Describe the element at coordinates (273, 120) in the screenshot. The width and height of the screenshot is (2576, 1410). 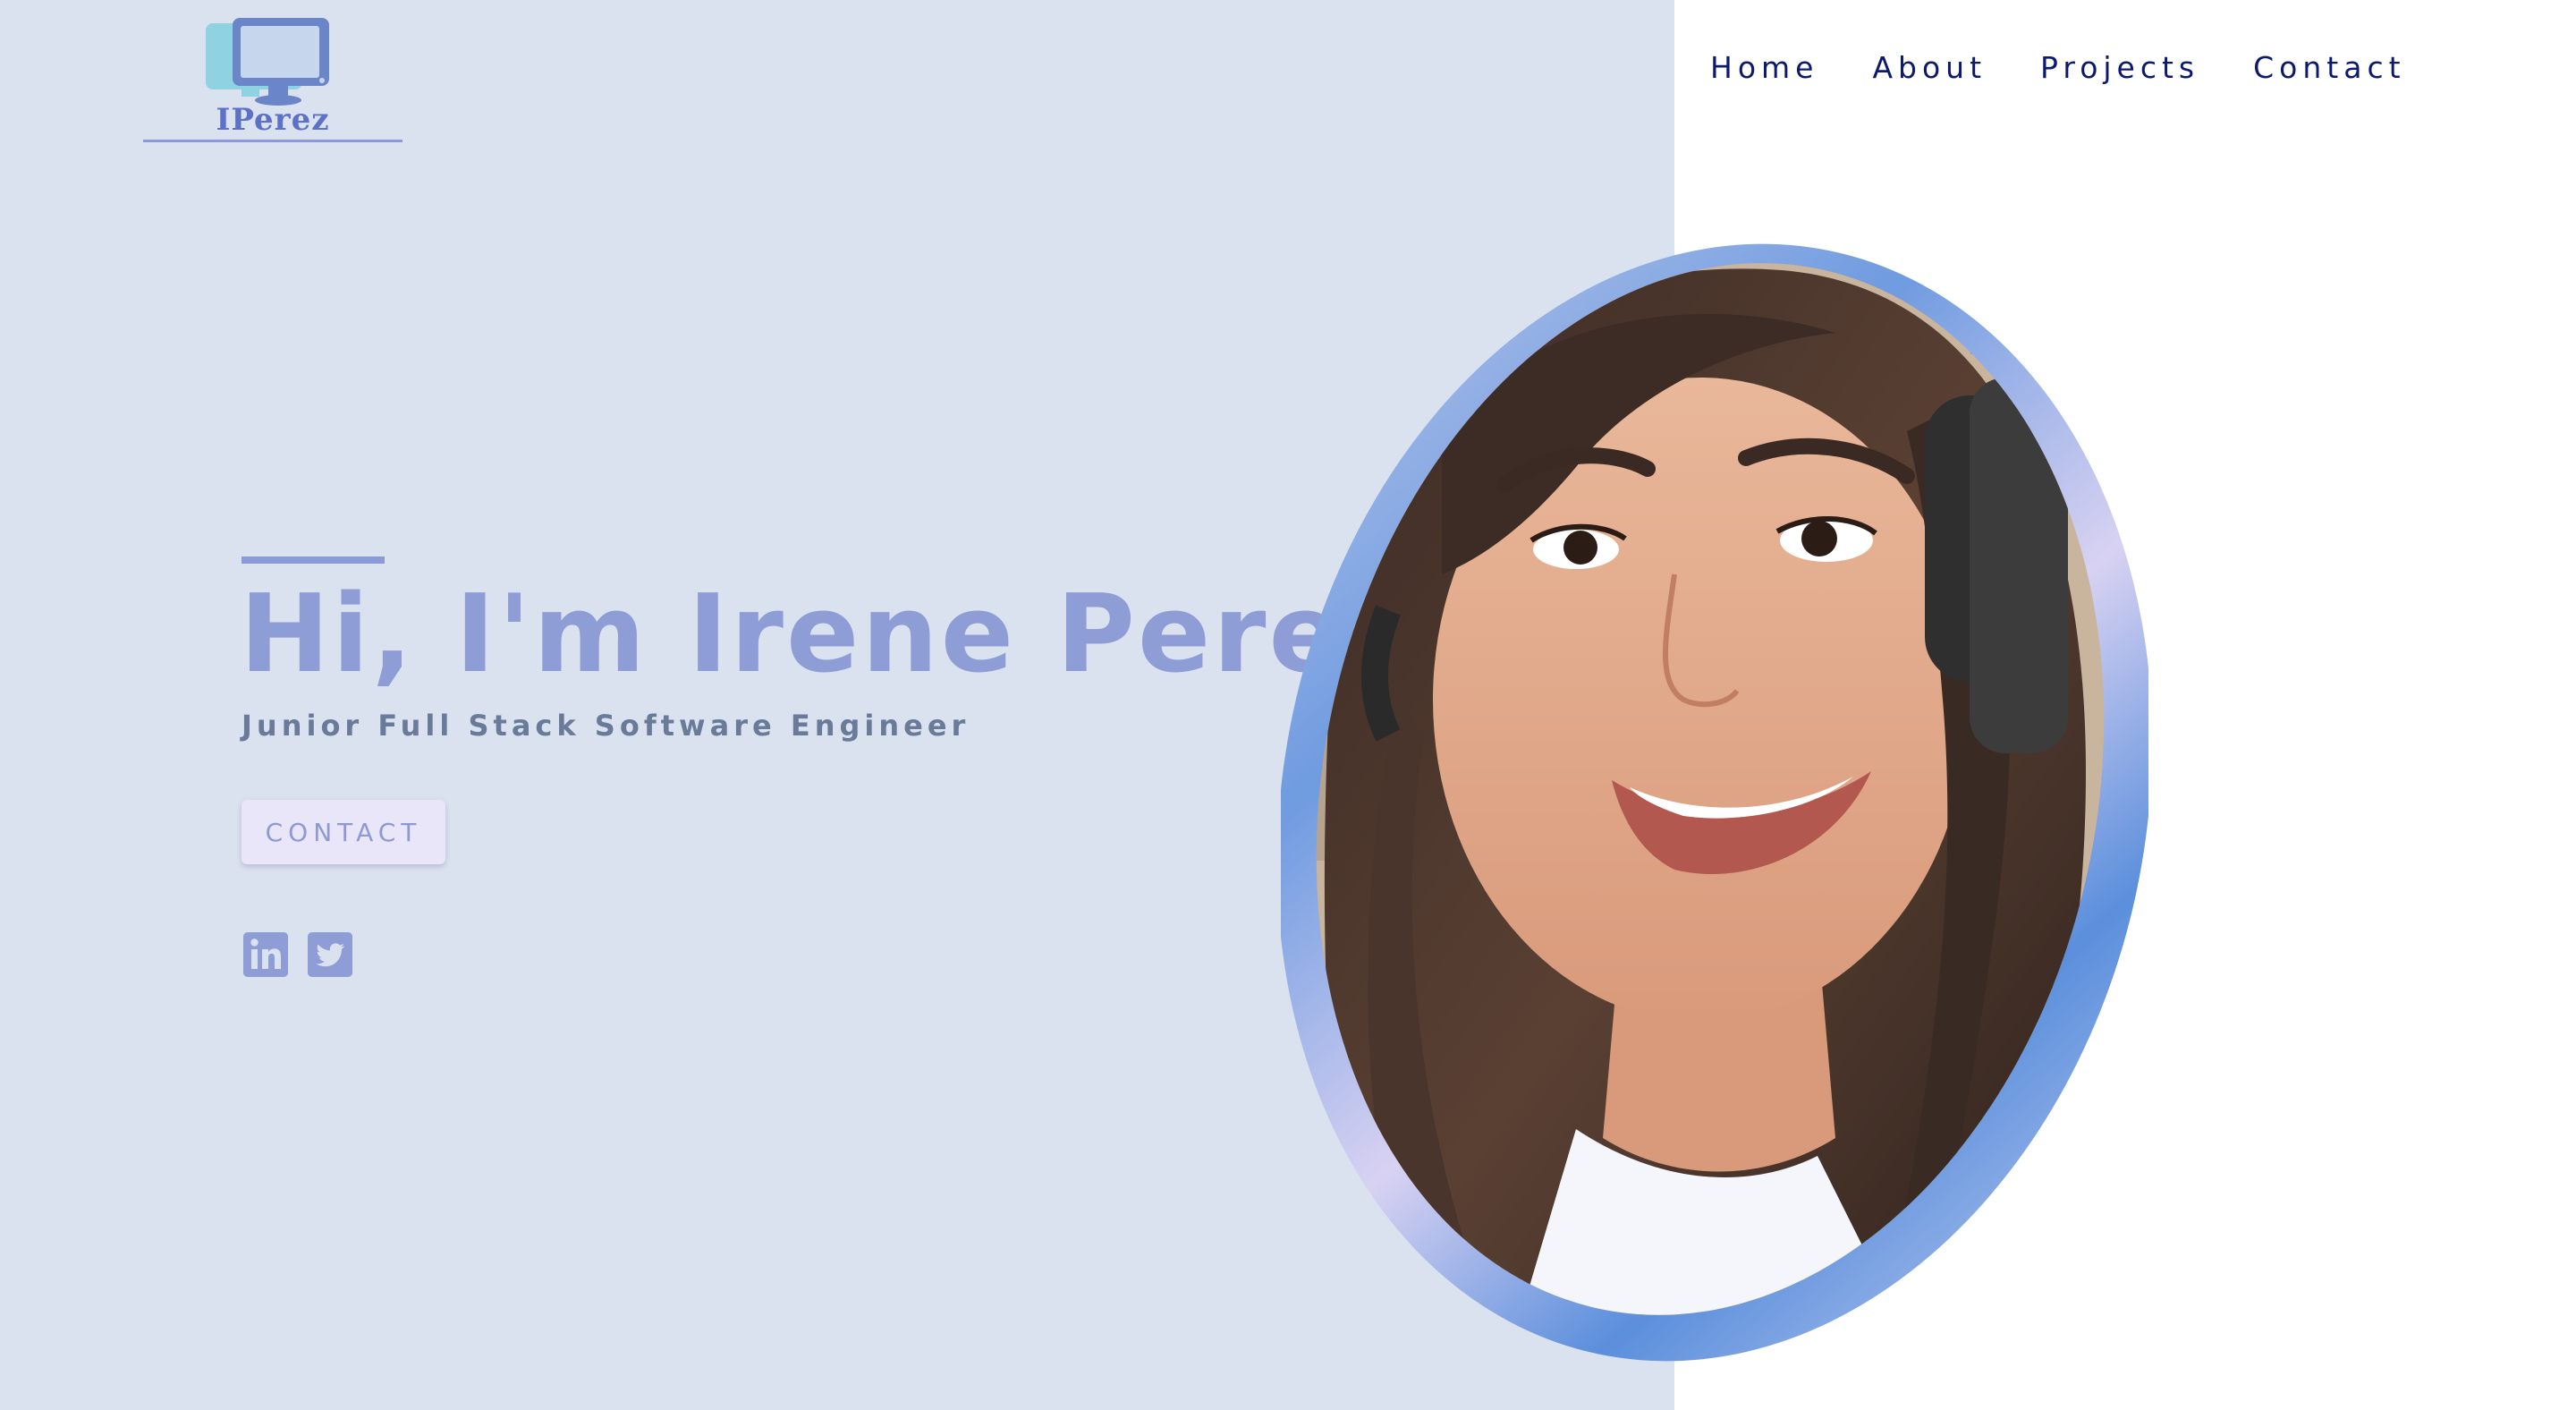
I see `logo-text: IPerez` at that location.